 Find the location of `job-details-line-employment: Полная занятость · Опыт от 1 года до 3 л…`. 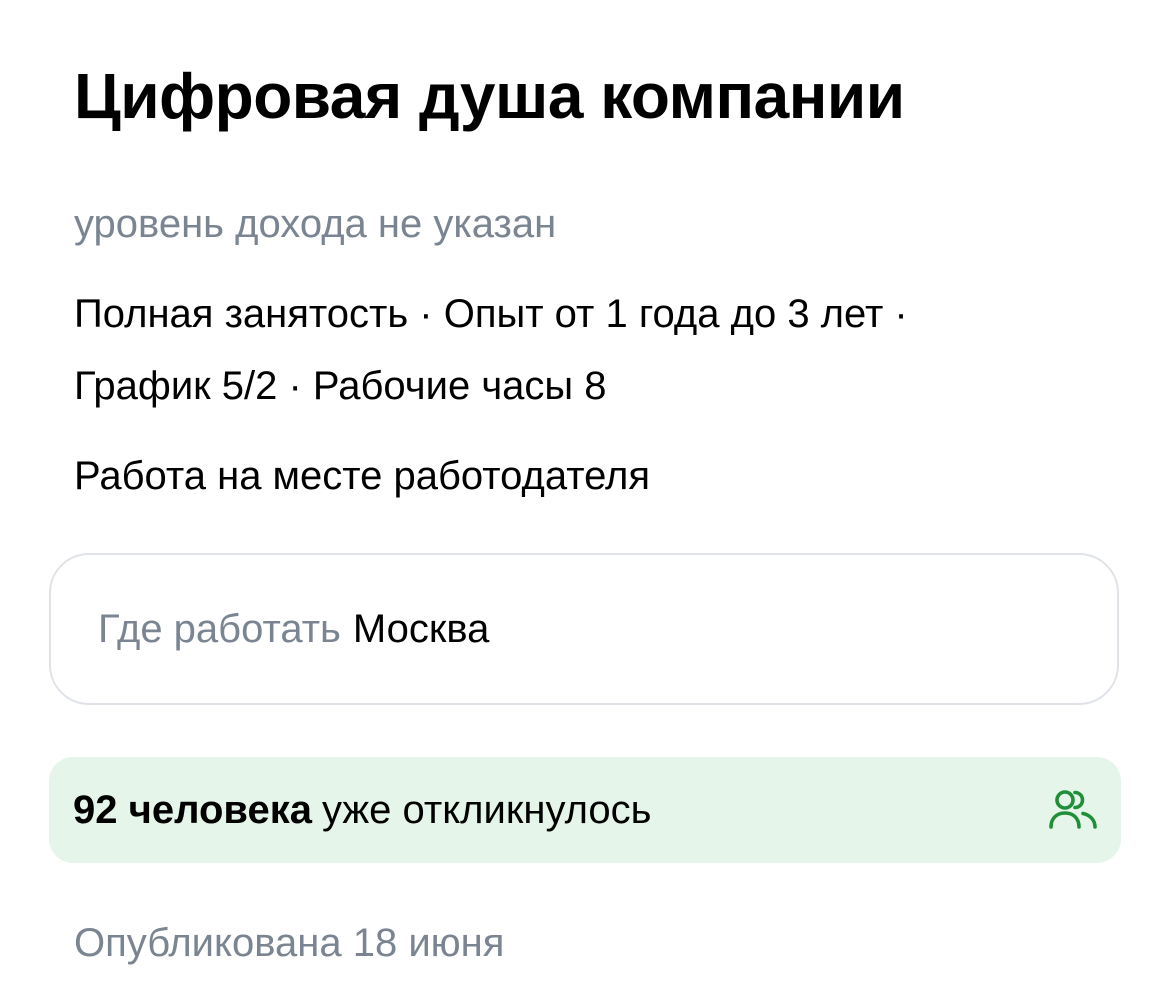

job-details-line-employment: Полная занятость · Опыт от 1 года до 3 л… is located at coordinates (491, 314).